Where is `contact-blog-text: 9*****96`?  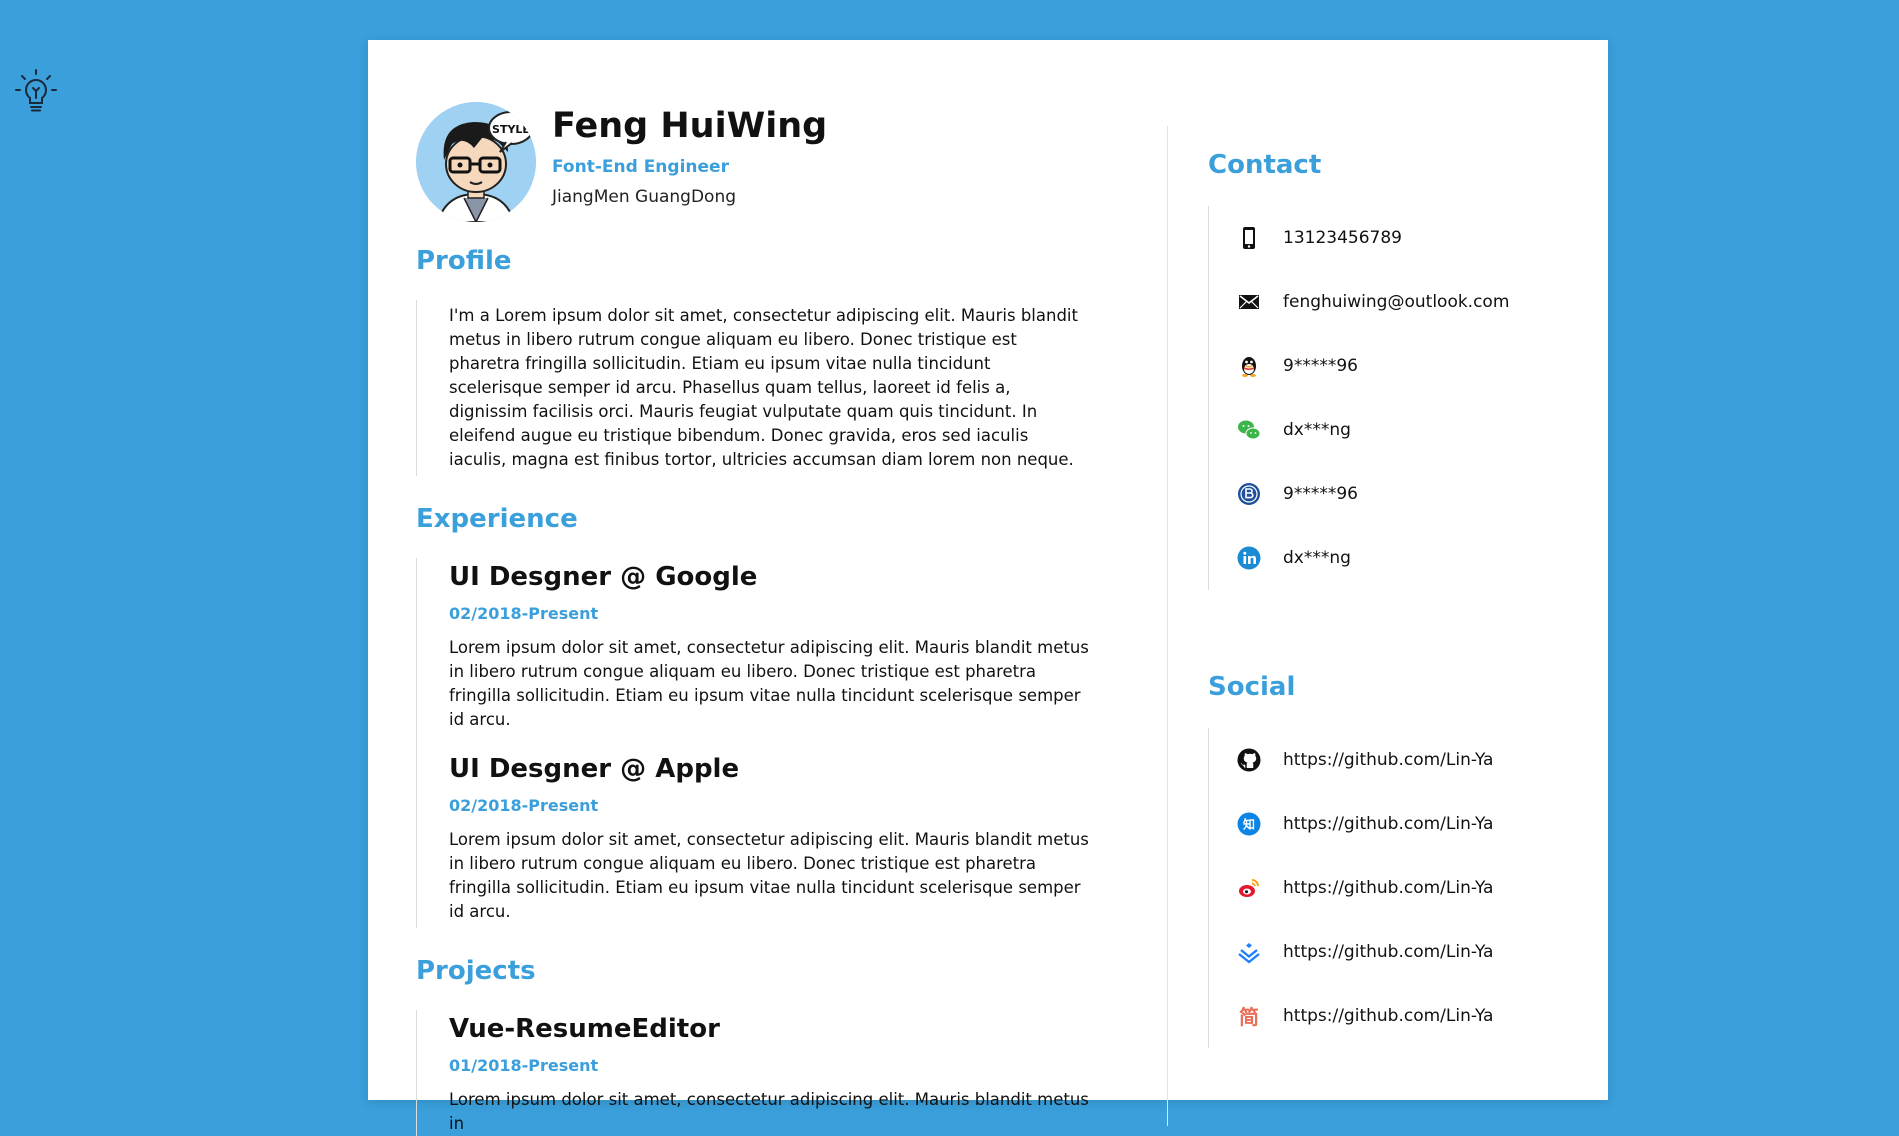 contact-blog-text: 9*****96 is located at coordinates (1320, 494).